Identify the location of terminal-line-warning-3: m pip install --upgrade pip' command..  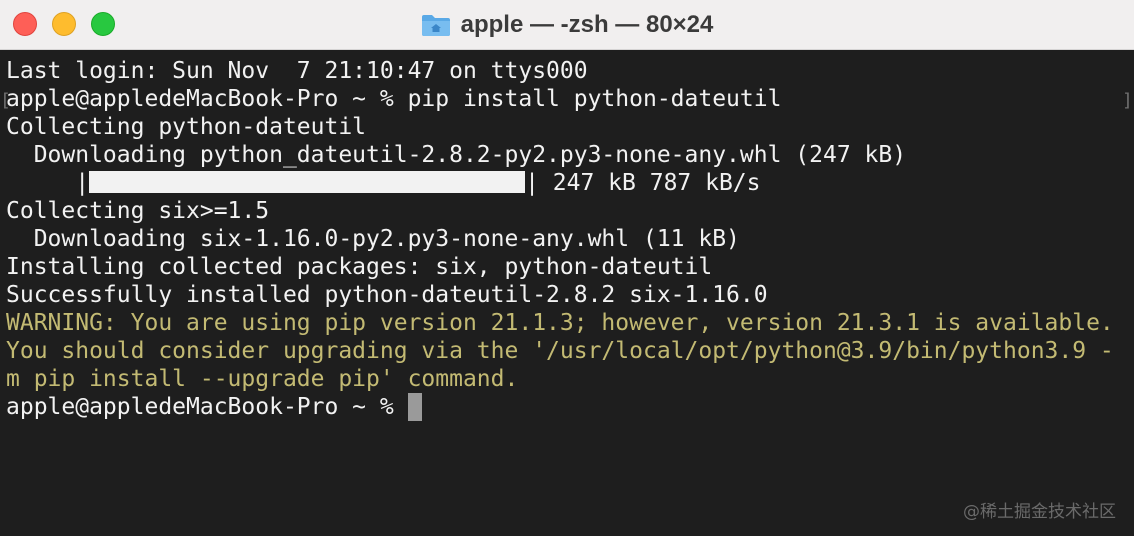
(262, 379).